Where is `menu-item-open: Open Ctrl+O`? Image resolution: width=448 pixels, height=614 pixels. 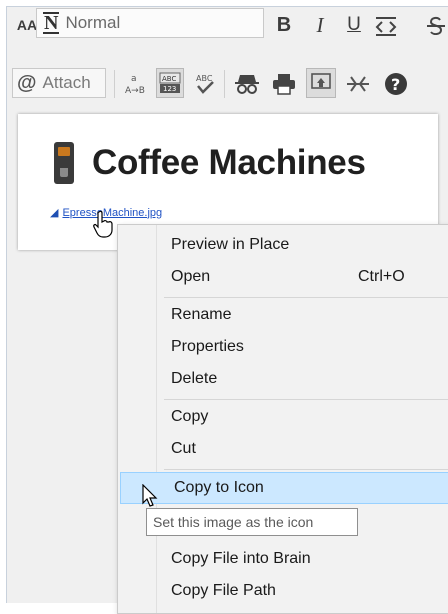
menu-item-open: Open Ctrl+O is located at coordinates (283, 277).